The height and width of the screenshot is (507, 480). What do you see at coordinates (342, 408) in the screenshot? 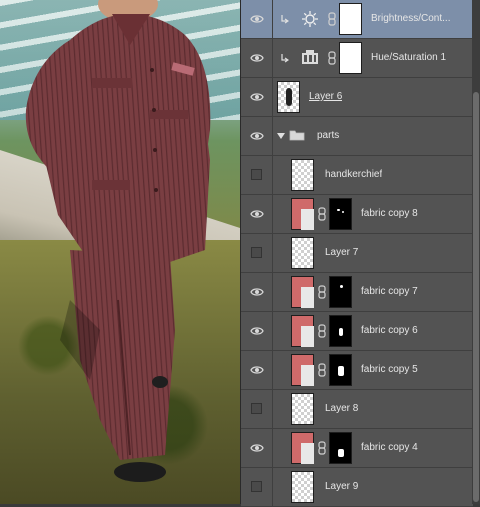
I see `layer-name: Layer 8` at bounding box center [342, 408].